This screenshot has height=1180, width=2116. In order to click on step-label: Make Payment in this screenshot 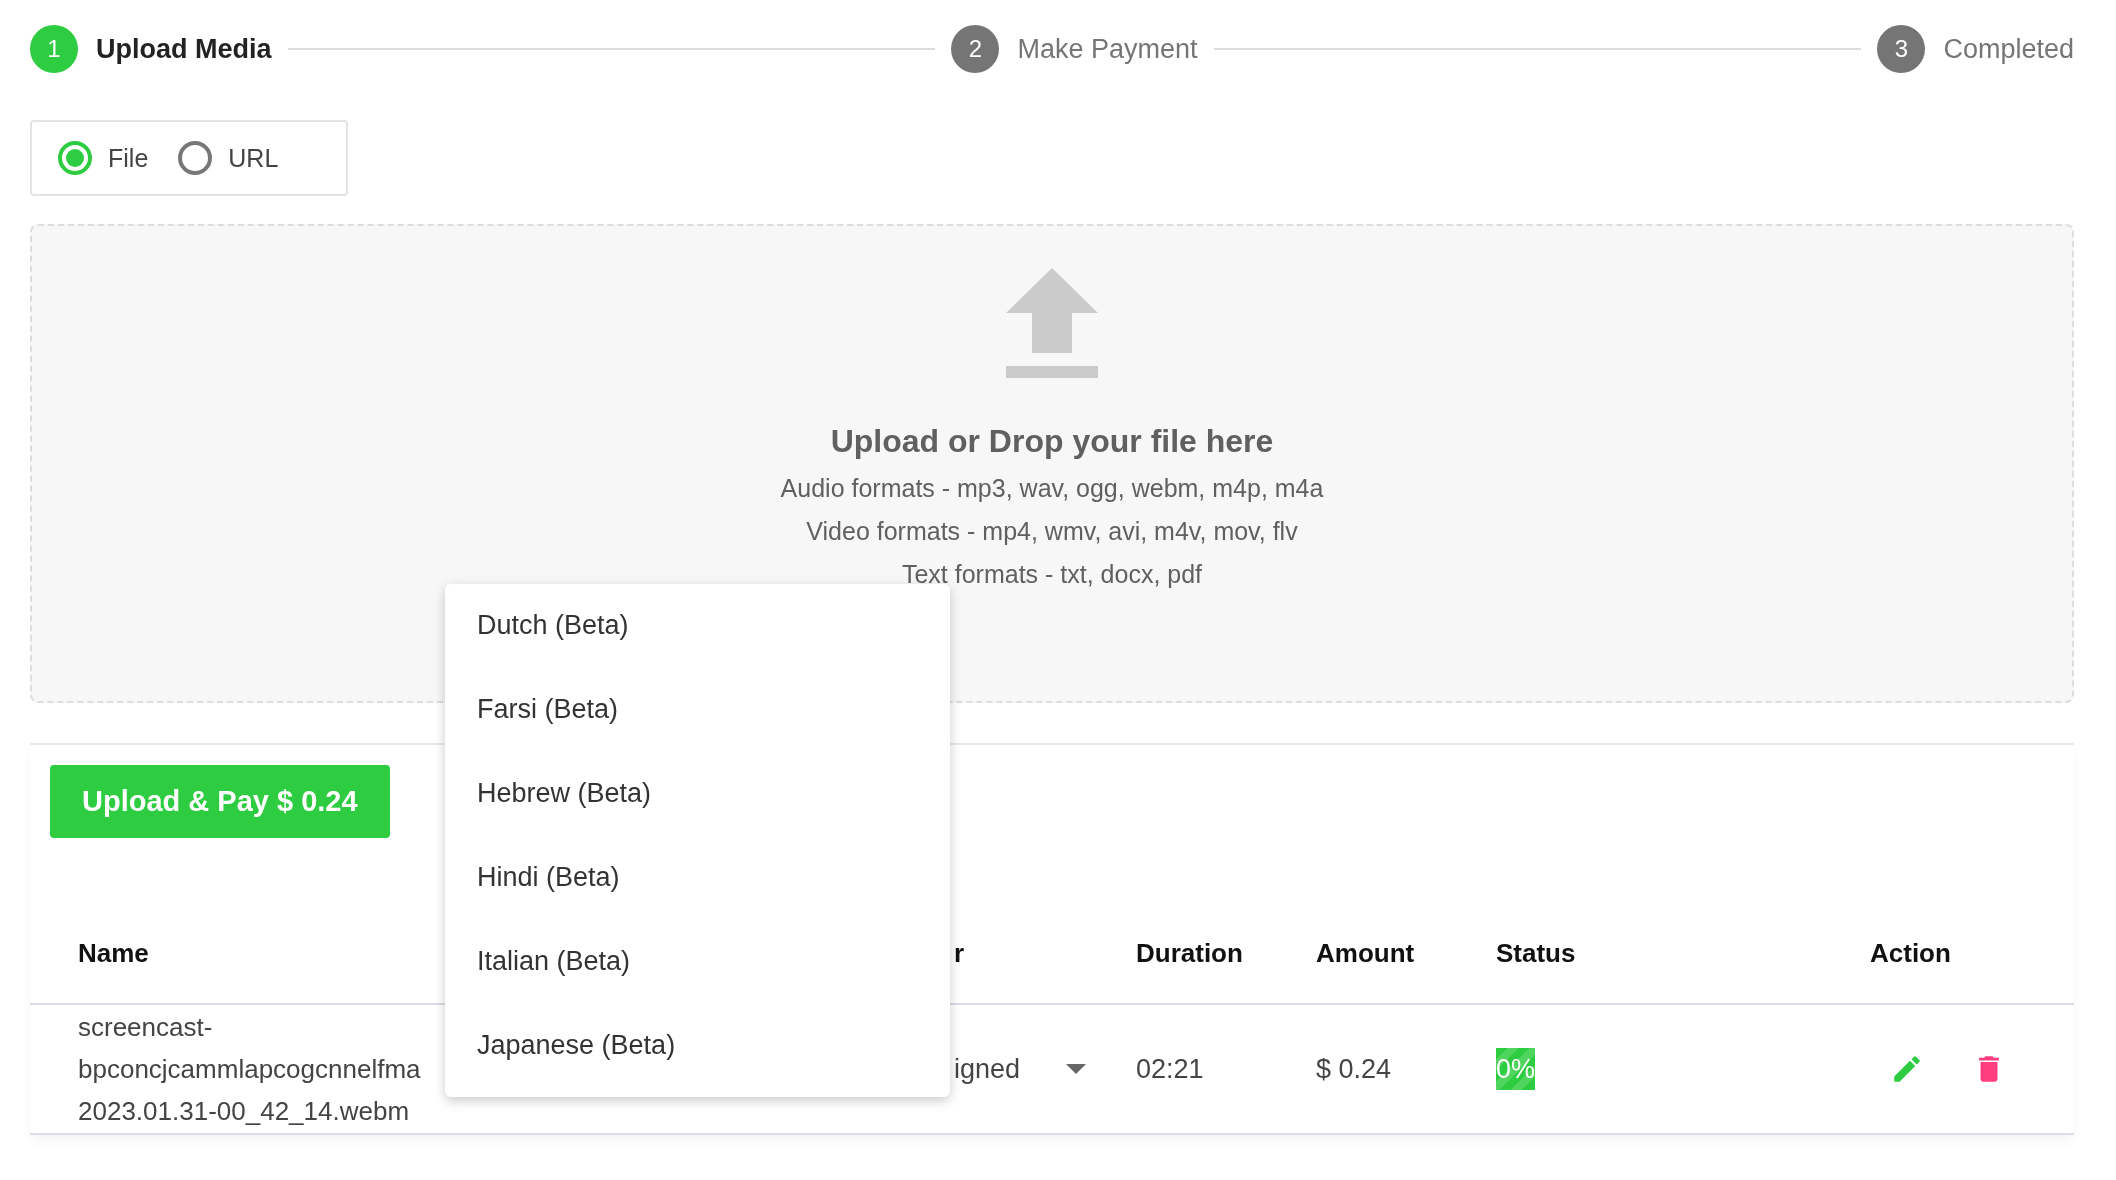, I will do `click(1107, 49)`.